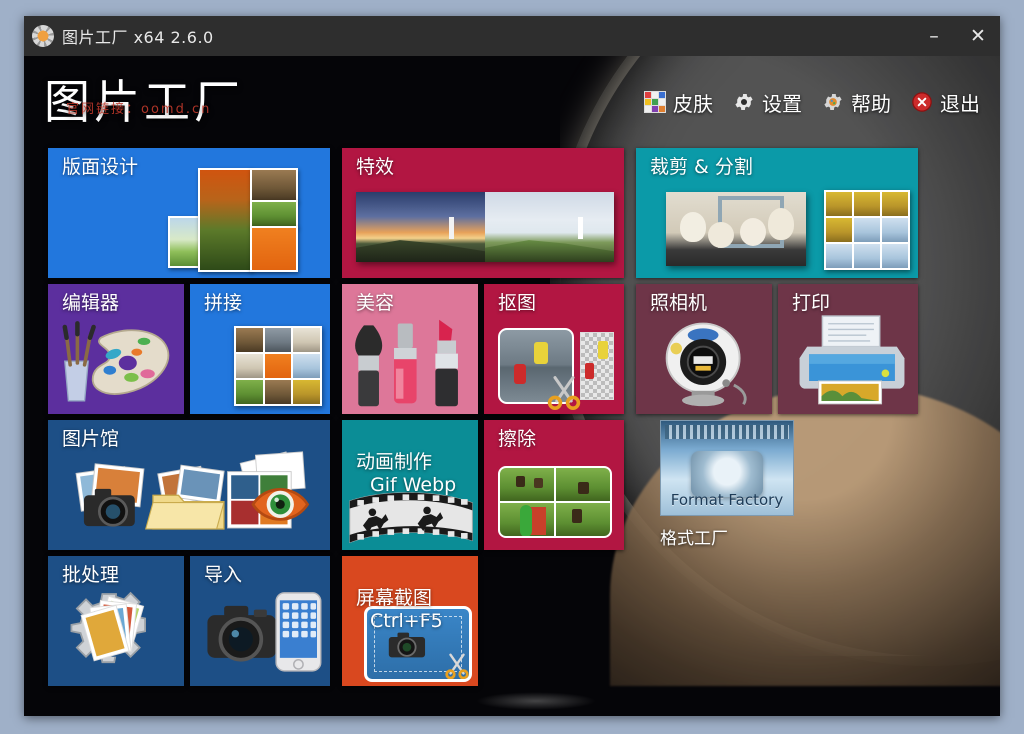 This screenshot has height=734, width=1024. What do you see at coordinates (679, 303) in the screenshot?
I see `tile-camera-label: 照相机` at bounding box center [679, 303].